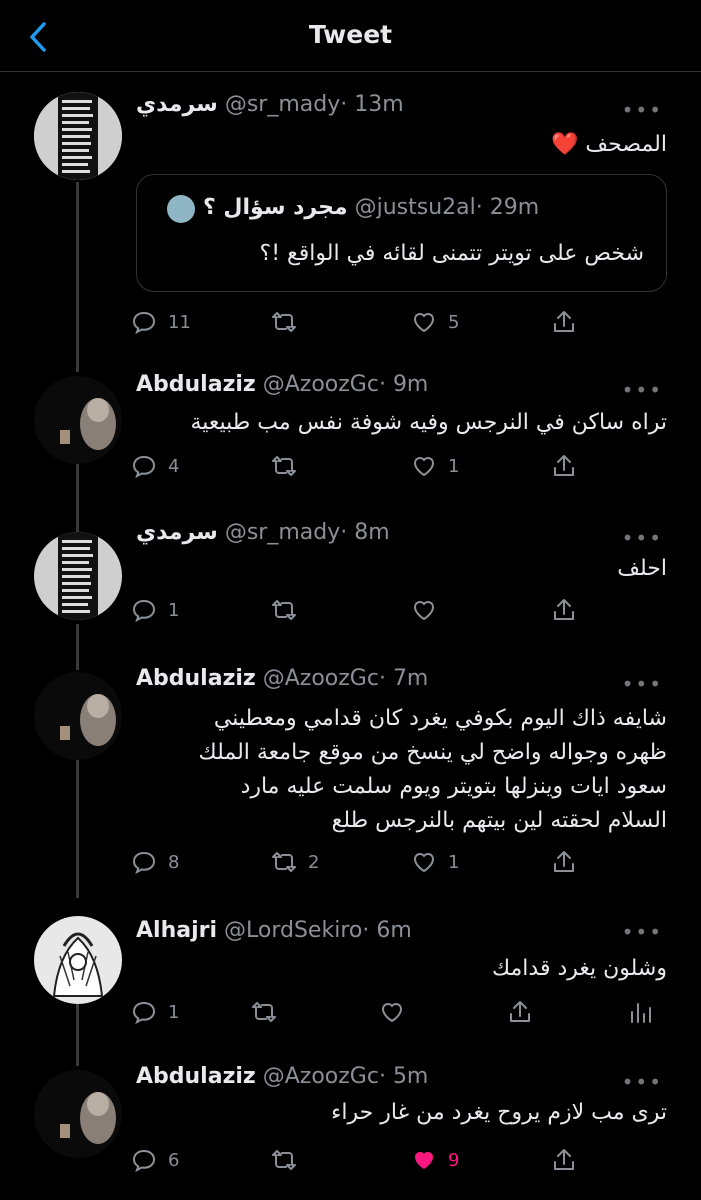 Image resolution: width=701 pixels, height=1200 pixels. I want to click on like-button: 9, so click(434, 1160).